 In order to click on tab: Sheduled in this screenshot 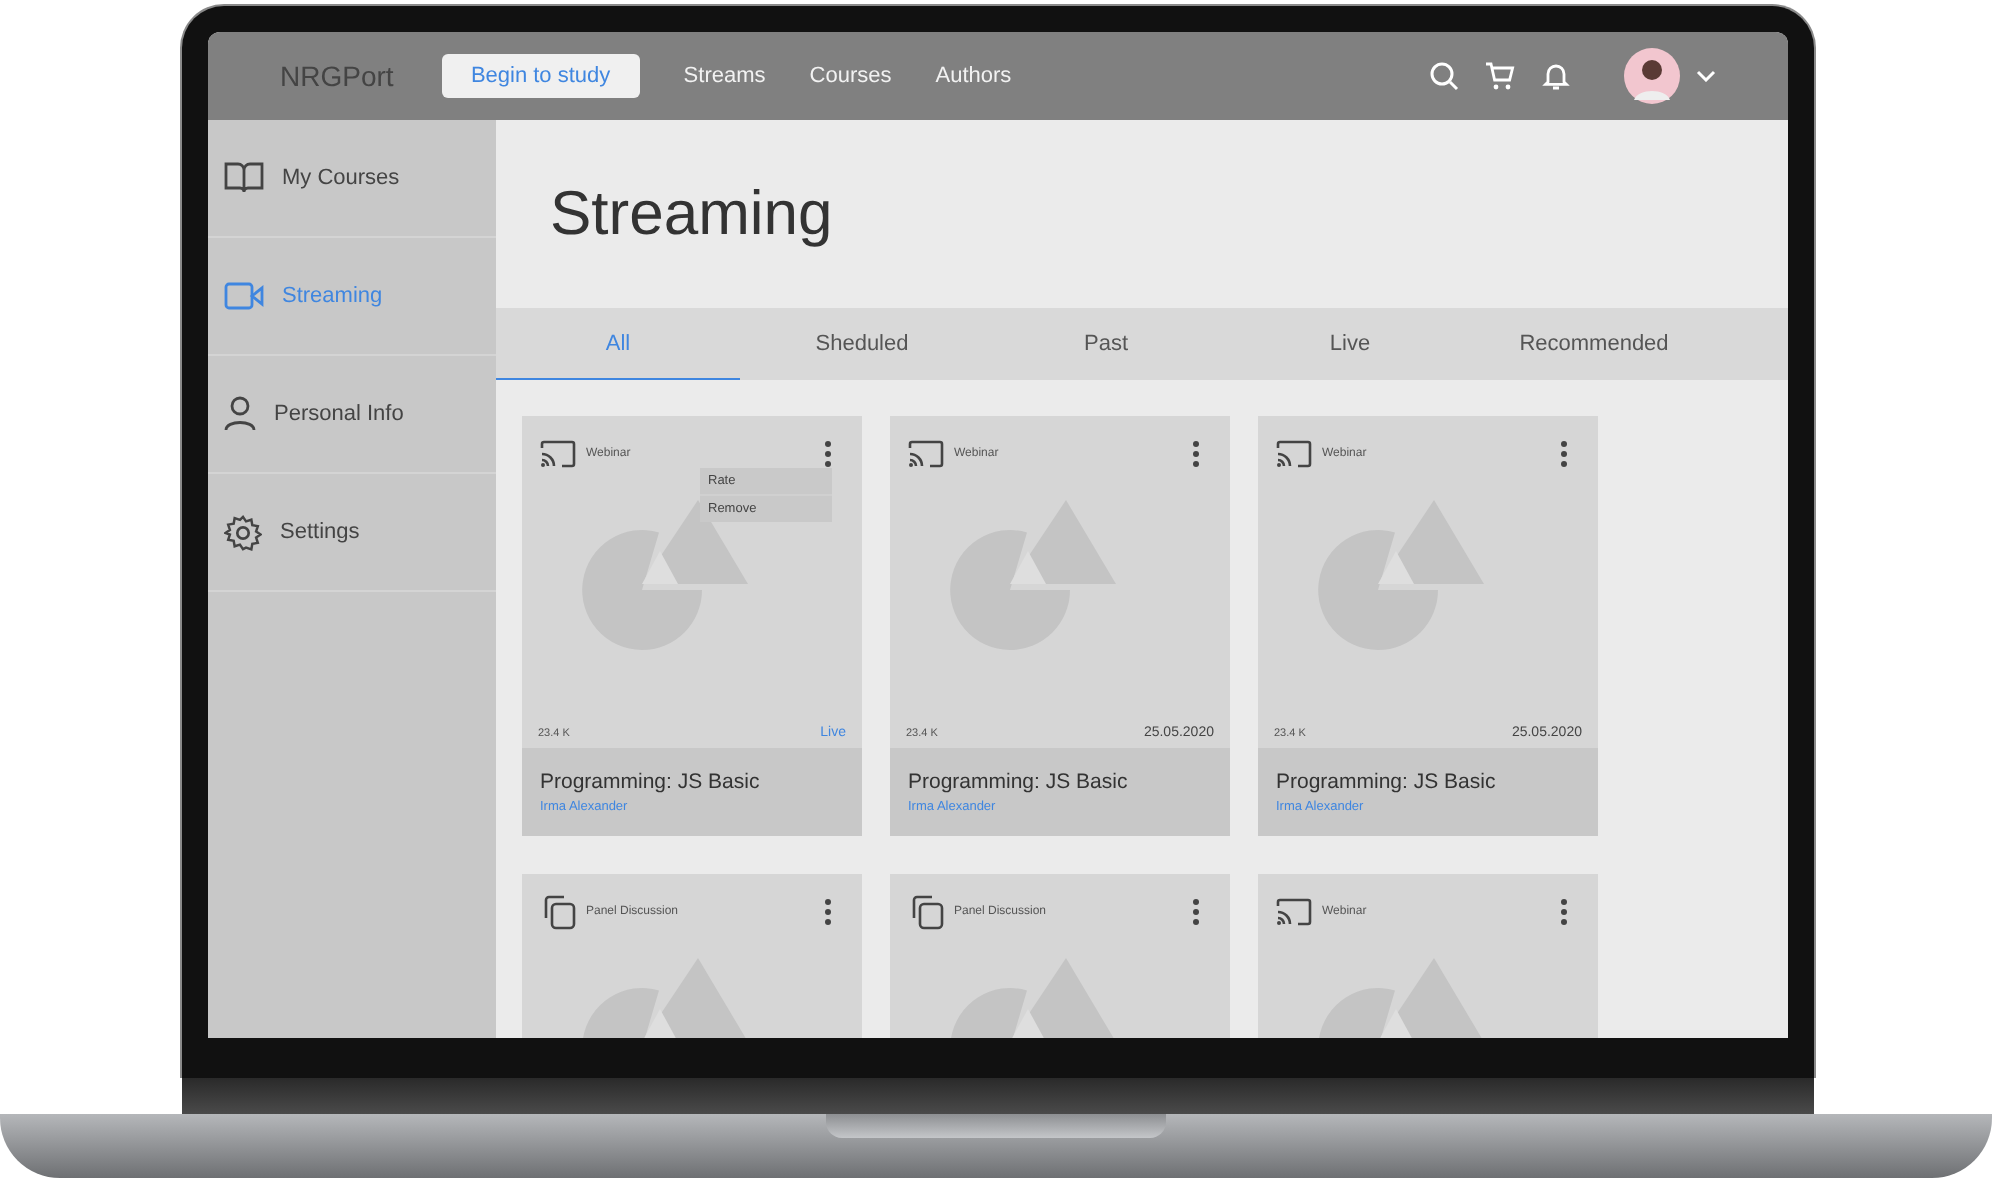, I will do `click(862, 344)`.